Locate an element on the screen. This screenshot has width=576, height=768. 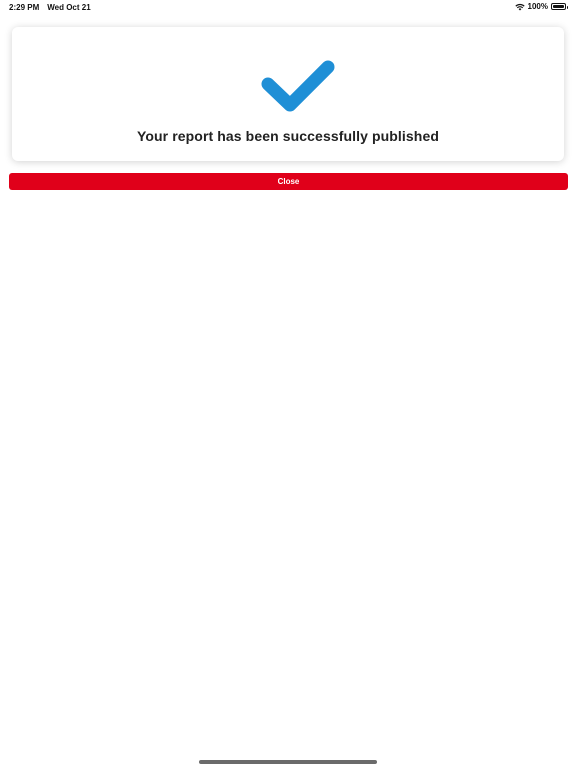
battery-fill is located at coordinates (558, 6).